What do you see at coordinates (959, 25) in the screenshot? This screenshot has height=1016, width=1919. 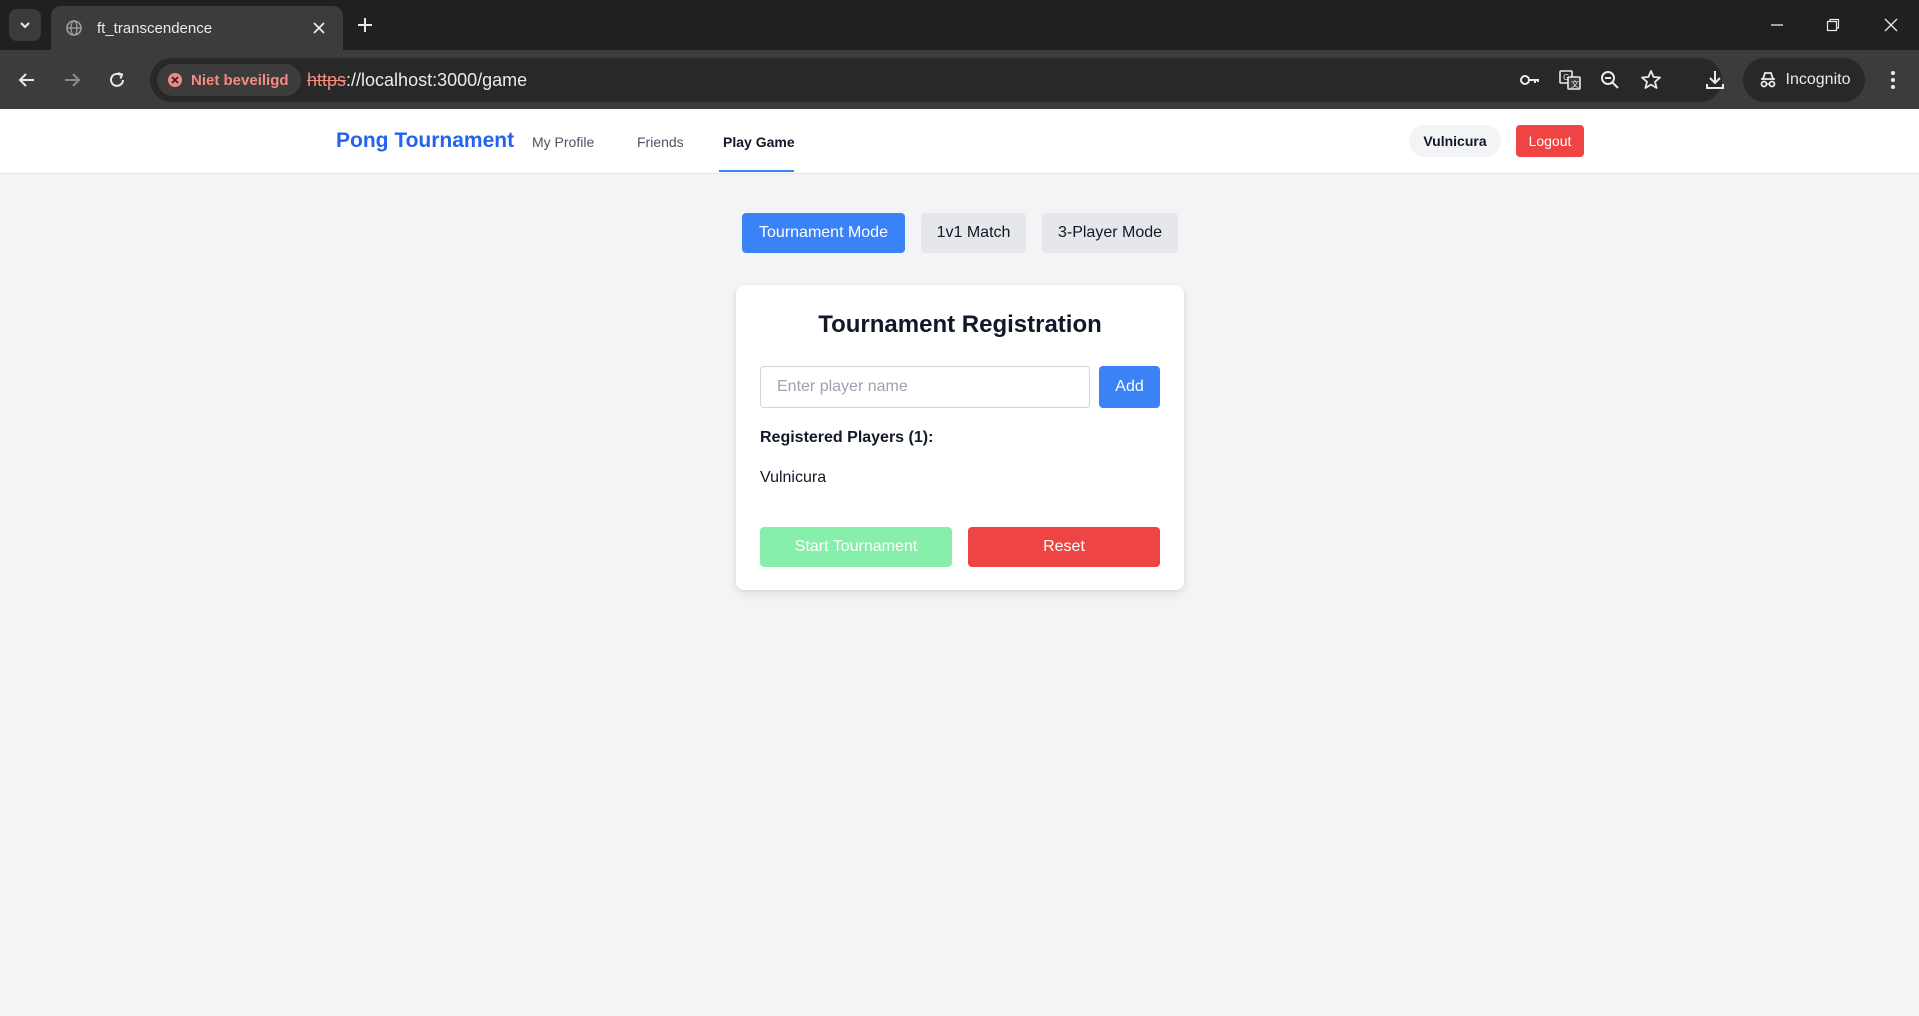 I see `browser-tab-bar: ft_transcendence` at bounding box center [959, 25].